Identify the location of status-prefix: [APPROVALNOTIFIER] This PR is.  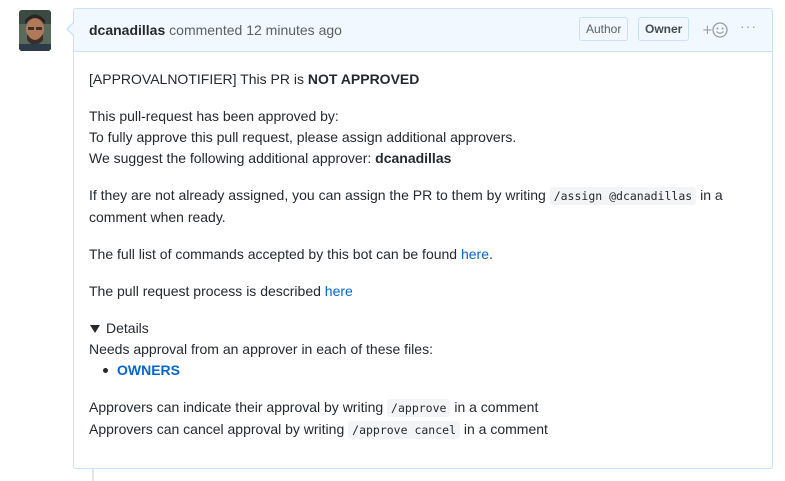
(198, 79).